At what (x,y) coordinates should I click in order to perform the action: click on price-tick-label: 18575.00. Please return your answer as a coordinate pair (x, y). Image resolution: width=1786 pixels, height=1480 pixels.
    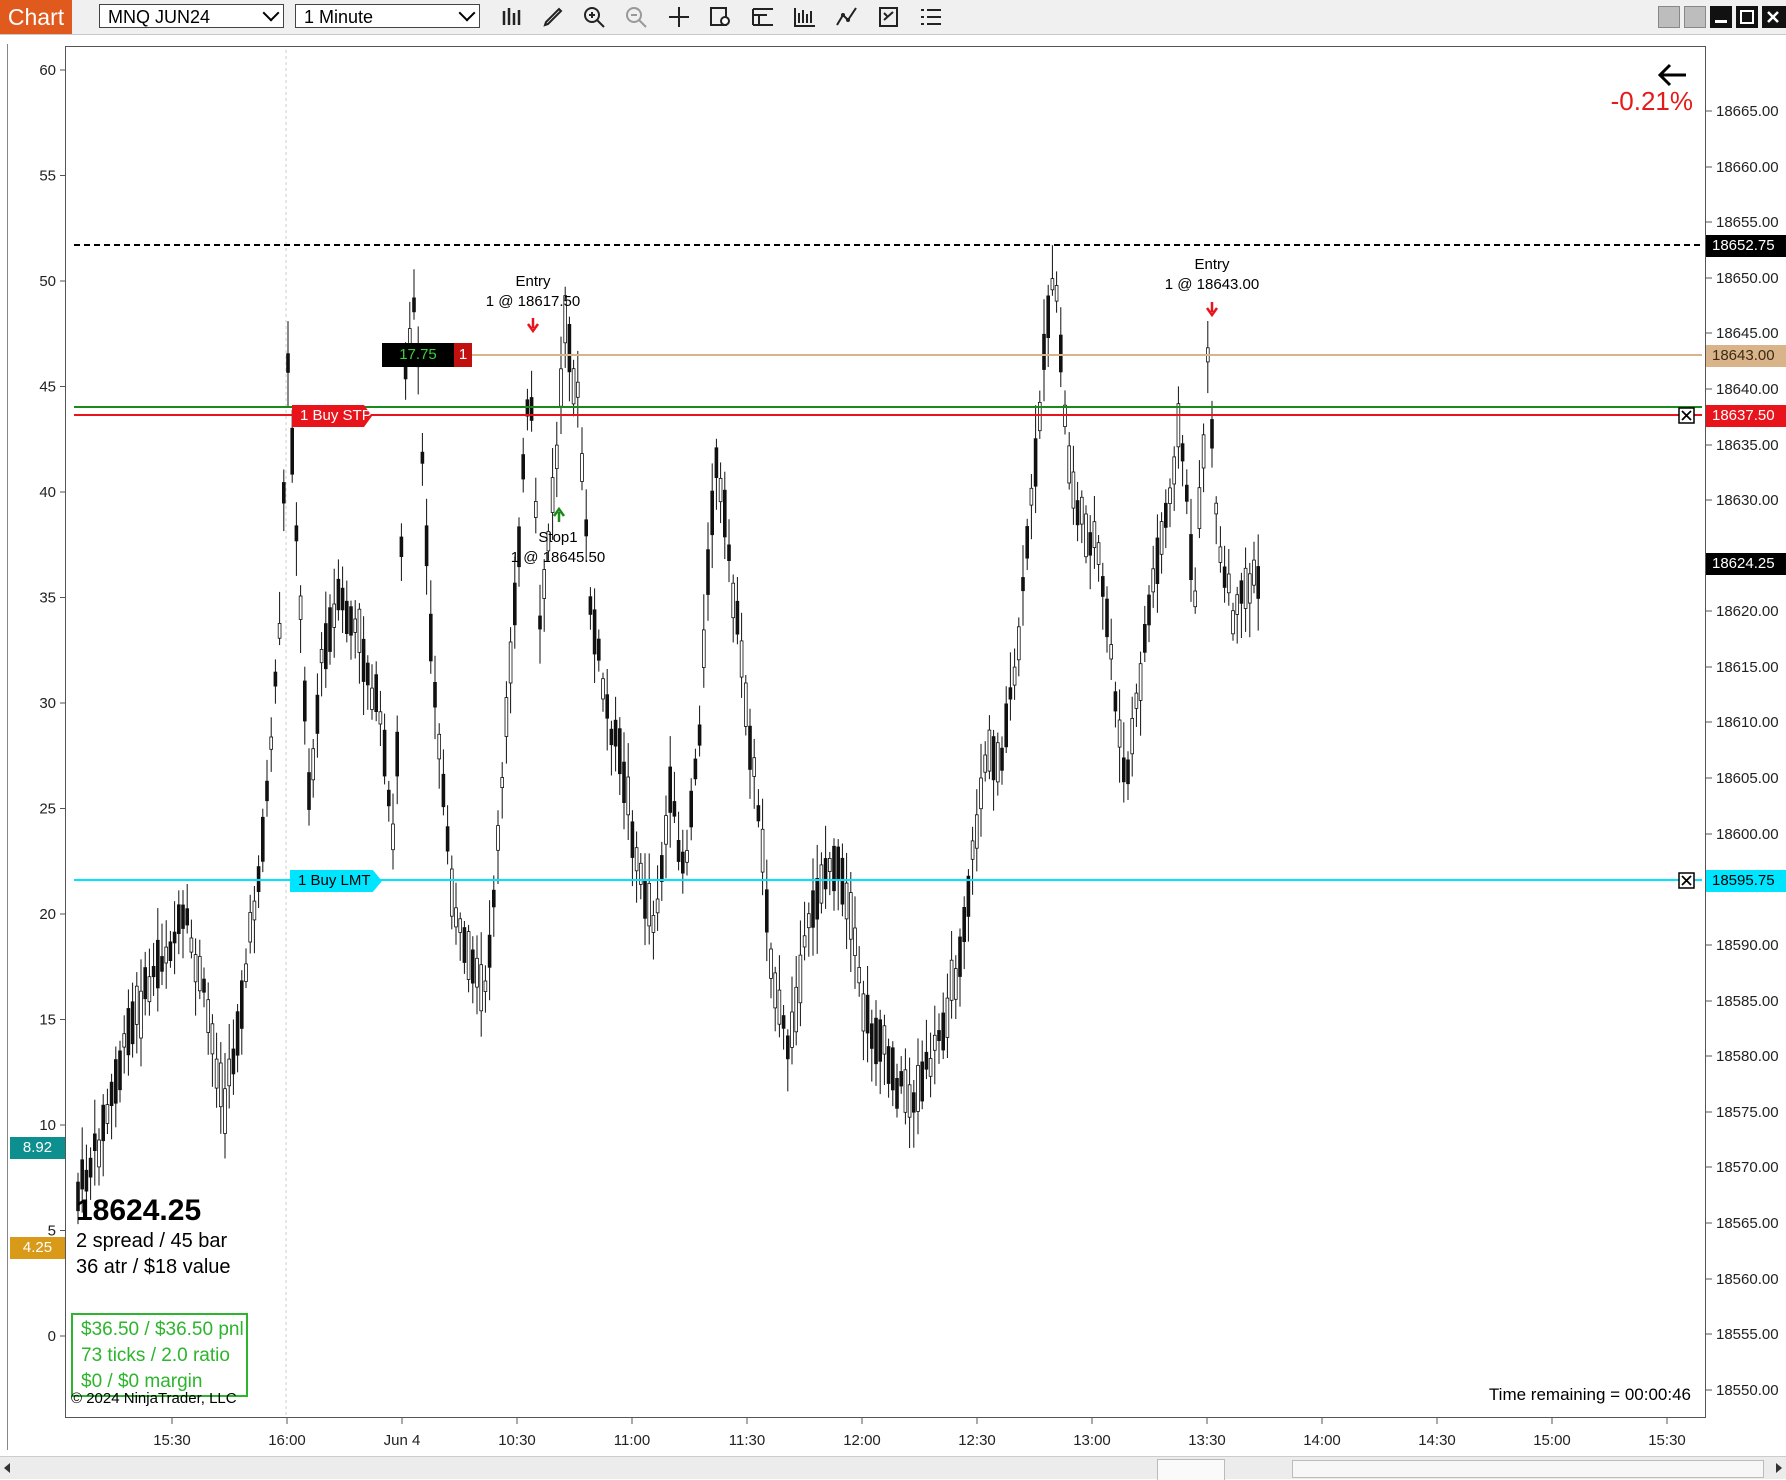
    Looking at the image, I should click on (1747, 1112).